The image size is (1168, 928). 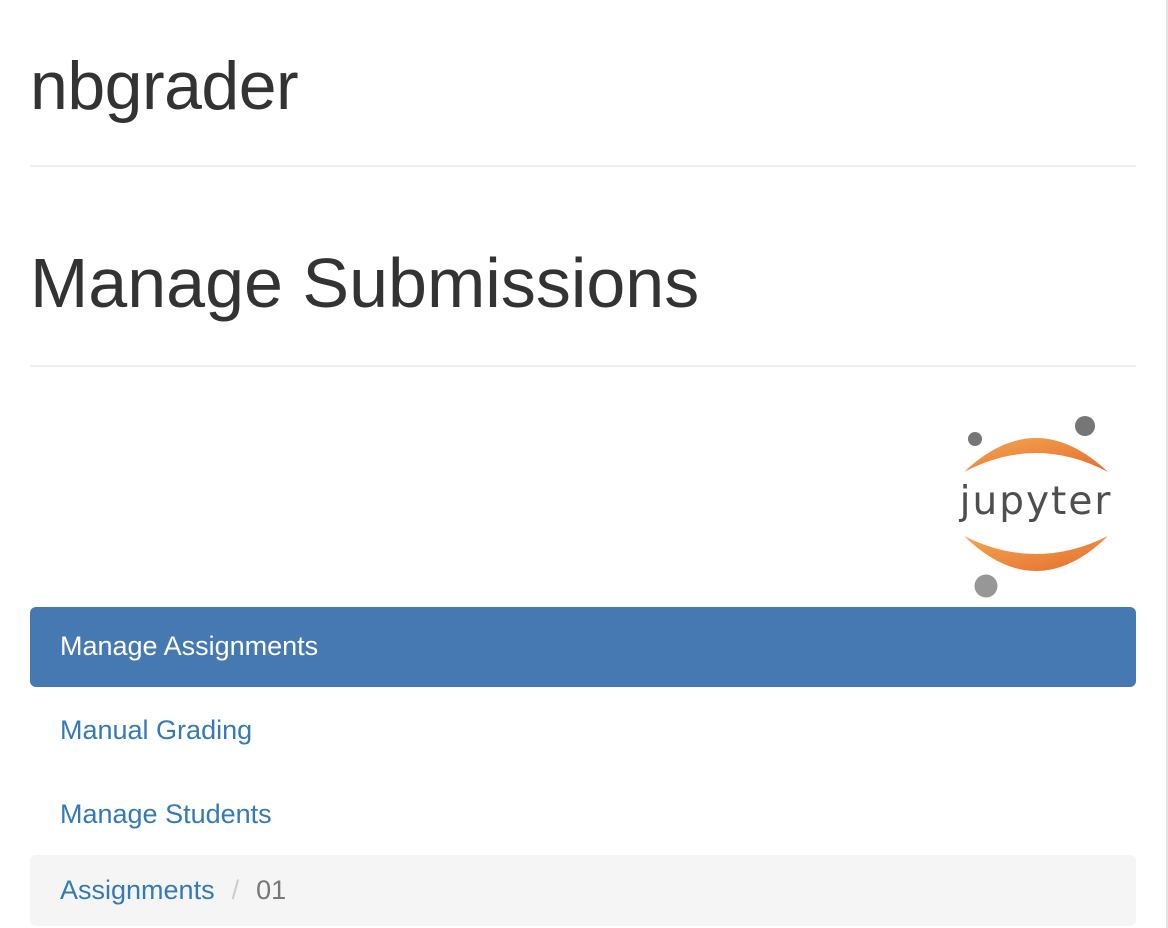 What do you see at coordinates (583, 166) in the screenshot?
I see `header-divider` at bounding box center [583, 166].